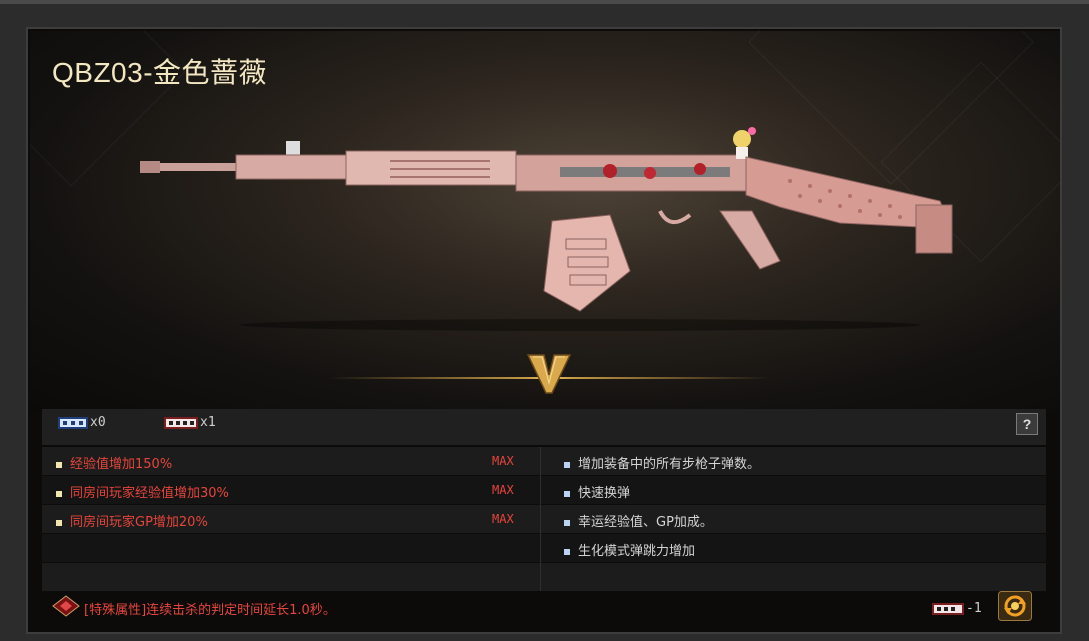 The image size is (1089, 641). What do you see at coordinates (637, 551) in the screenshot?
I see `attribute-text: 生化模式弹跳力增加` at bounding box center [637, 551].